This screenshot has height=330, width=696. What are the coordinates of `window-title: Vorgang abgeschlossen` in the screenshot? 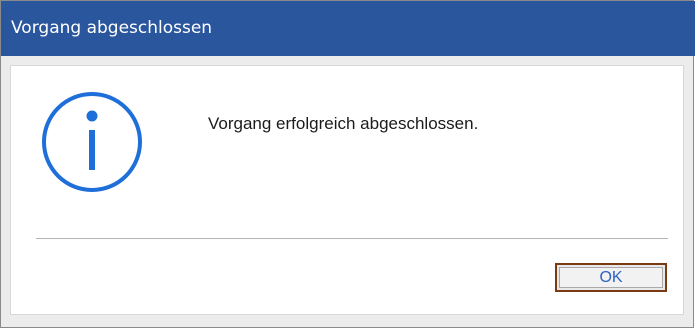 It's located at (112, 28).